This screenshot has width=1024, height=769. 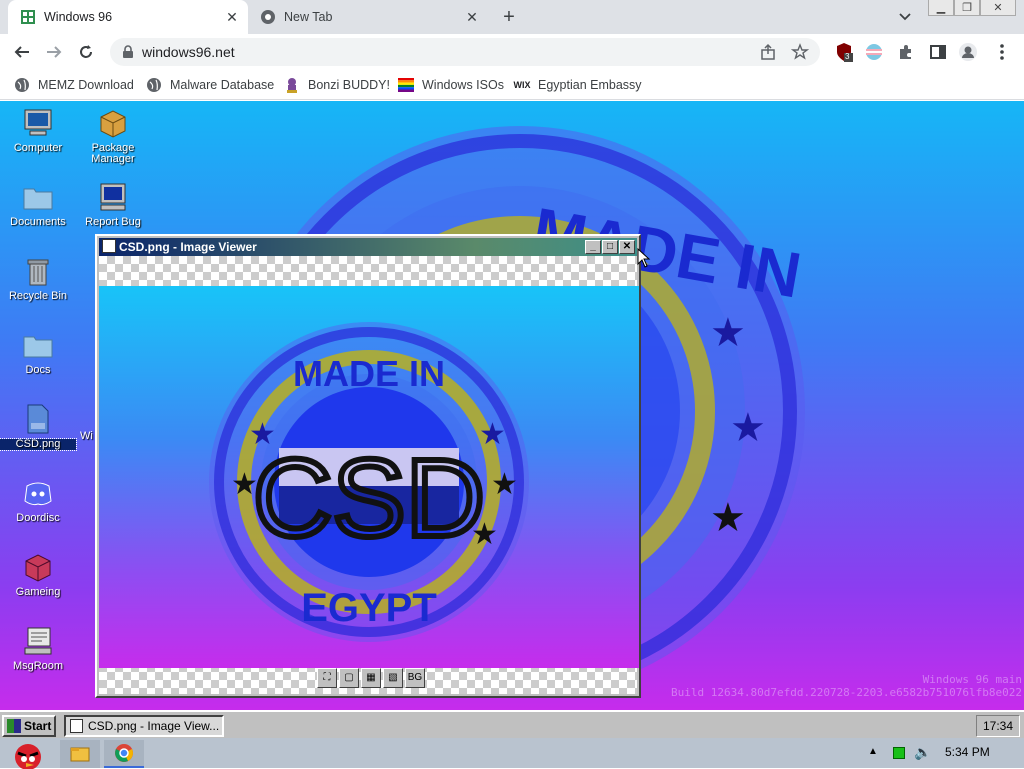 I want to click on wix-icon: WIX, so click(x=522, y=85).